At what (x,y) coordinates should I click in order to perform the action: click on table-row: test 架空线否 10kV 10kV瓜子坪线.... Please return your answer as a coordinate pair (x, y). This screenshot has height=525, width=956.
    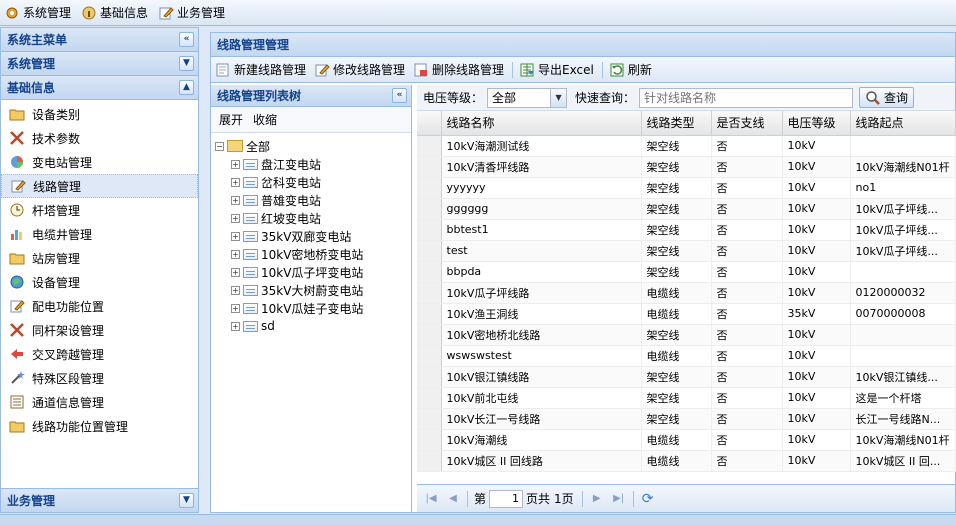
    Looking at the image, I should click on (686, 251).